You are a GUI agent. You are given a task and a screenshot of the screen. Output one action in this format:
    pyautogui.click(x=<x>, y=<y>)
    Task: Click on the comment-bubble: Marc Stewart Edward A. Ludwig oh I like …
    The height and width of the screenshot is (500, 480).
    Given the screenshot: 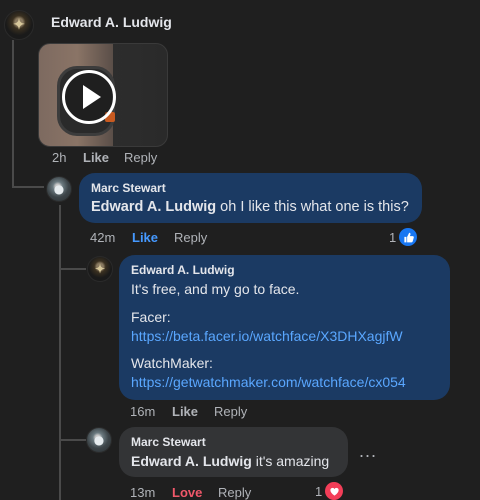 What is the action you would take?
    pyautogui.click(x=250, y=198)
    